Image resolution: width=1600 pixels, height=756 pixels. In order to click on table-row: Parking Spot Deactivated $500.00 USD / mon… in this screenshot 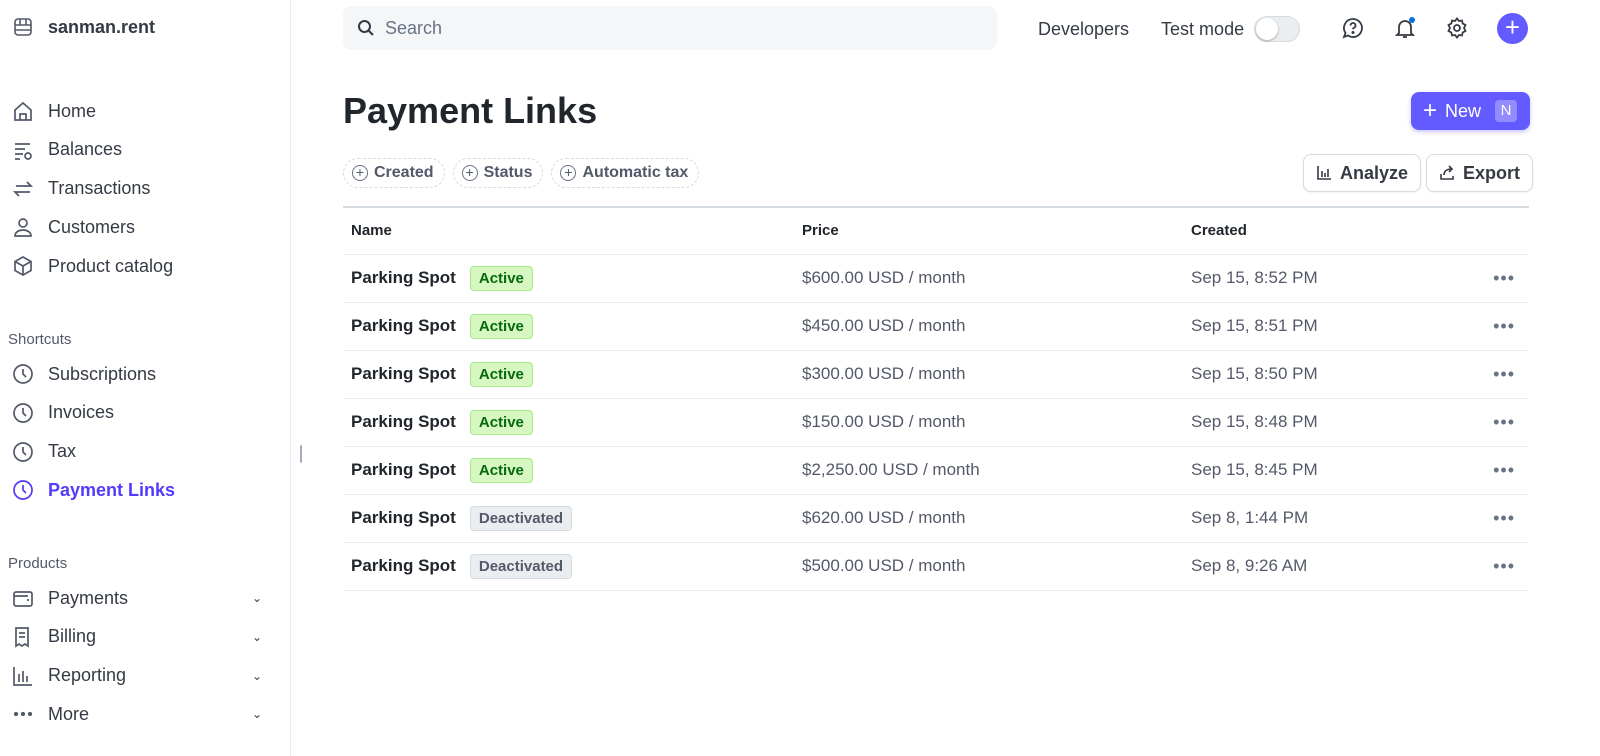, I will do `click(936, 566)`.